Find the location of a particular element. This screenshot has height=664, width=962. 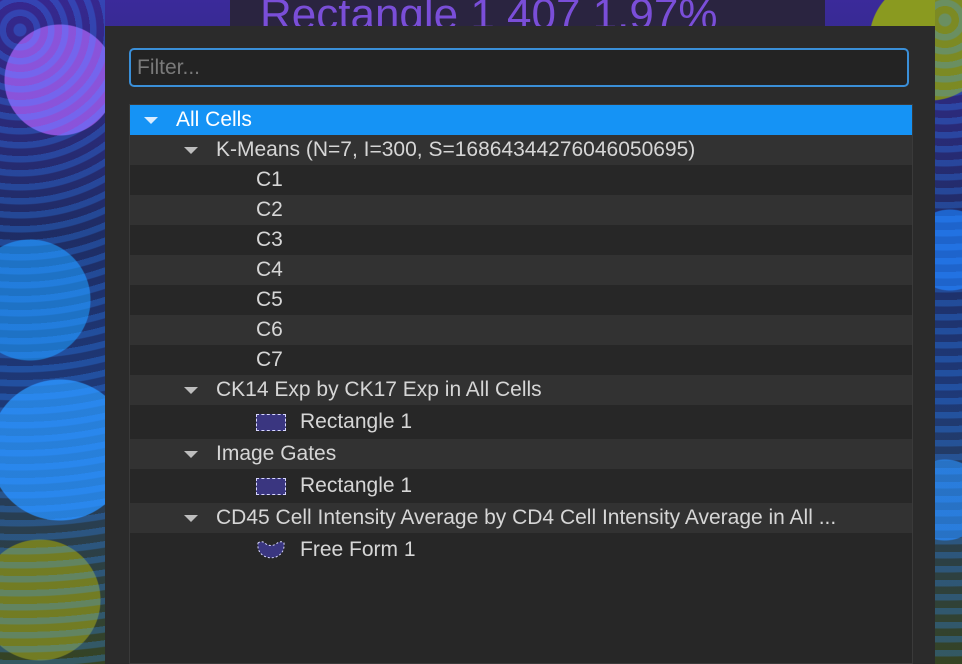

tree-item-label: C6 is located at coordinates (269, 329).